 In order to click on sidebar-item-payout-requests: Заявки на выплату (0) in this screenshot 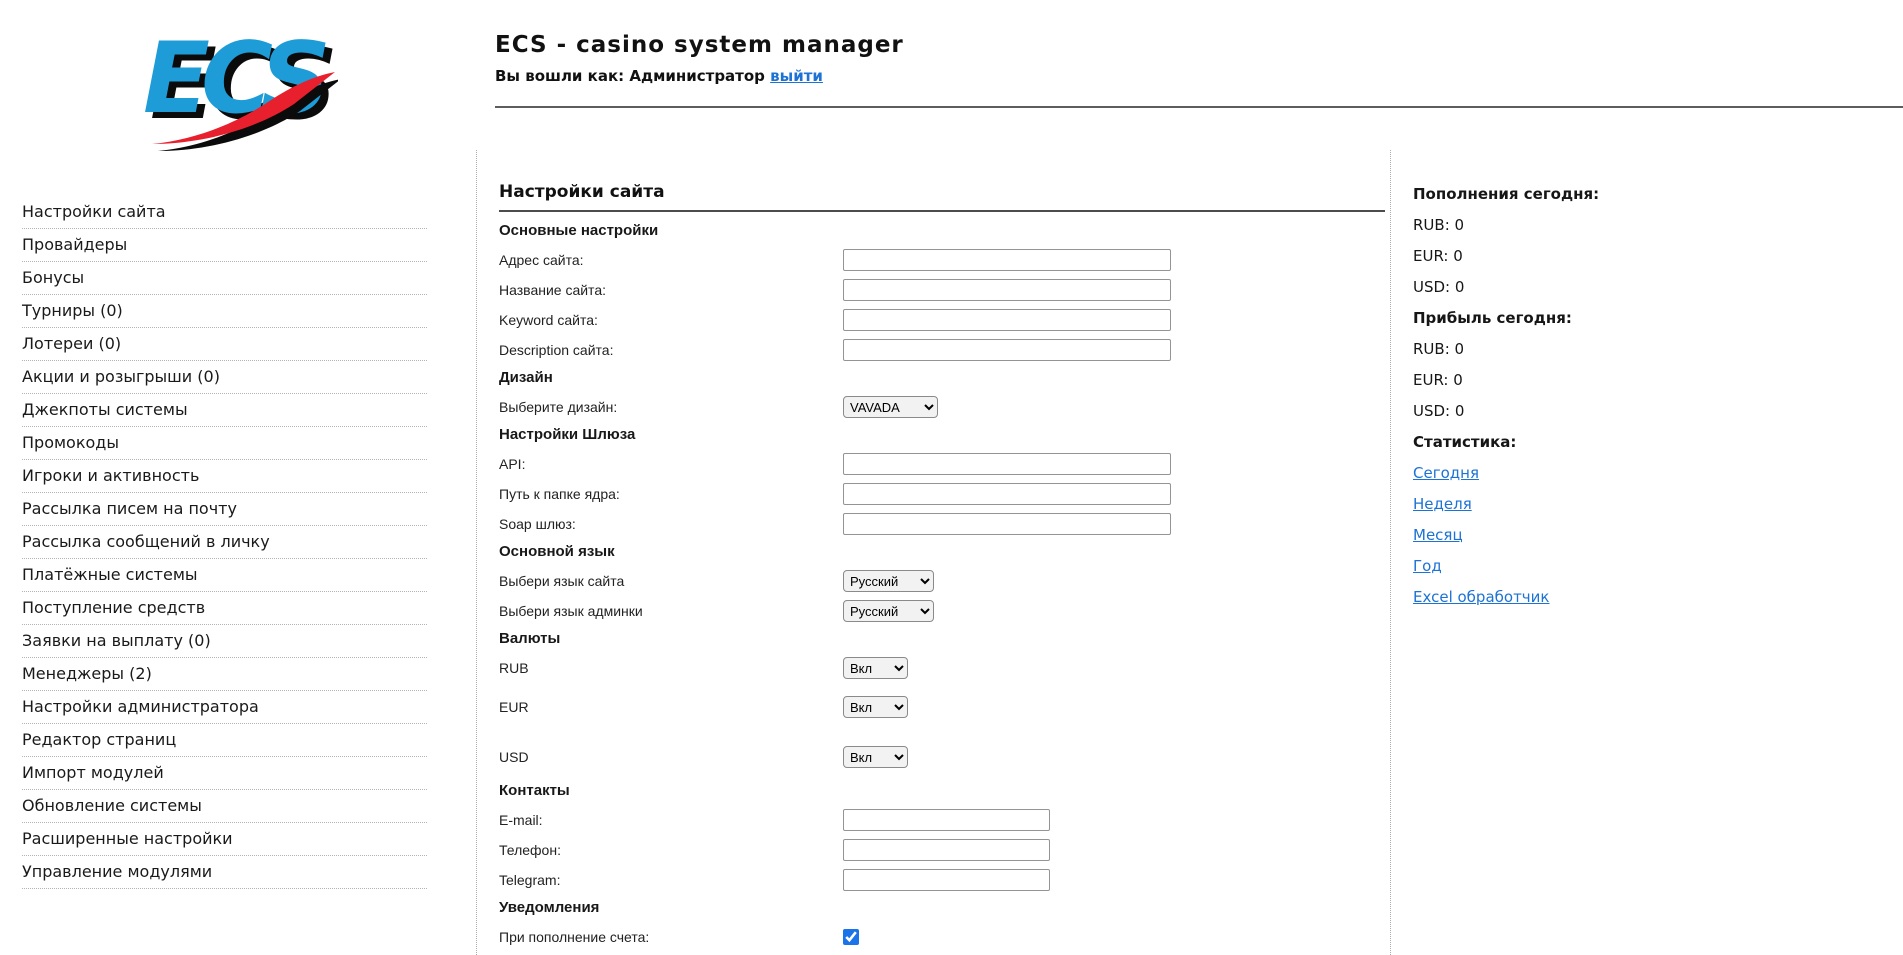, I will do `click(224, 641)`.